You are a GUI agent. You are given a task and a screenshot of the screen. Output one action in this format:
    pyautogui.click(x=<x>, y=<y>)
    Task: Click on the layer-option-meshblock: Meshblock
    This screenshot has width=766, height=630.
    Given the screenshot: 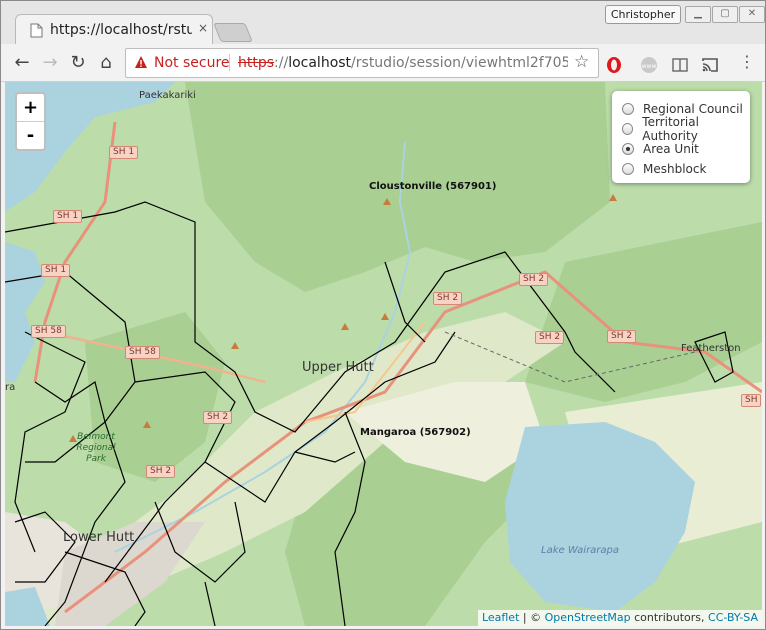 What is the action you would take?
    pyautogui.click(x=686, y=169)
    